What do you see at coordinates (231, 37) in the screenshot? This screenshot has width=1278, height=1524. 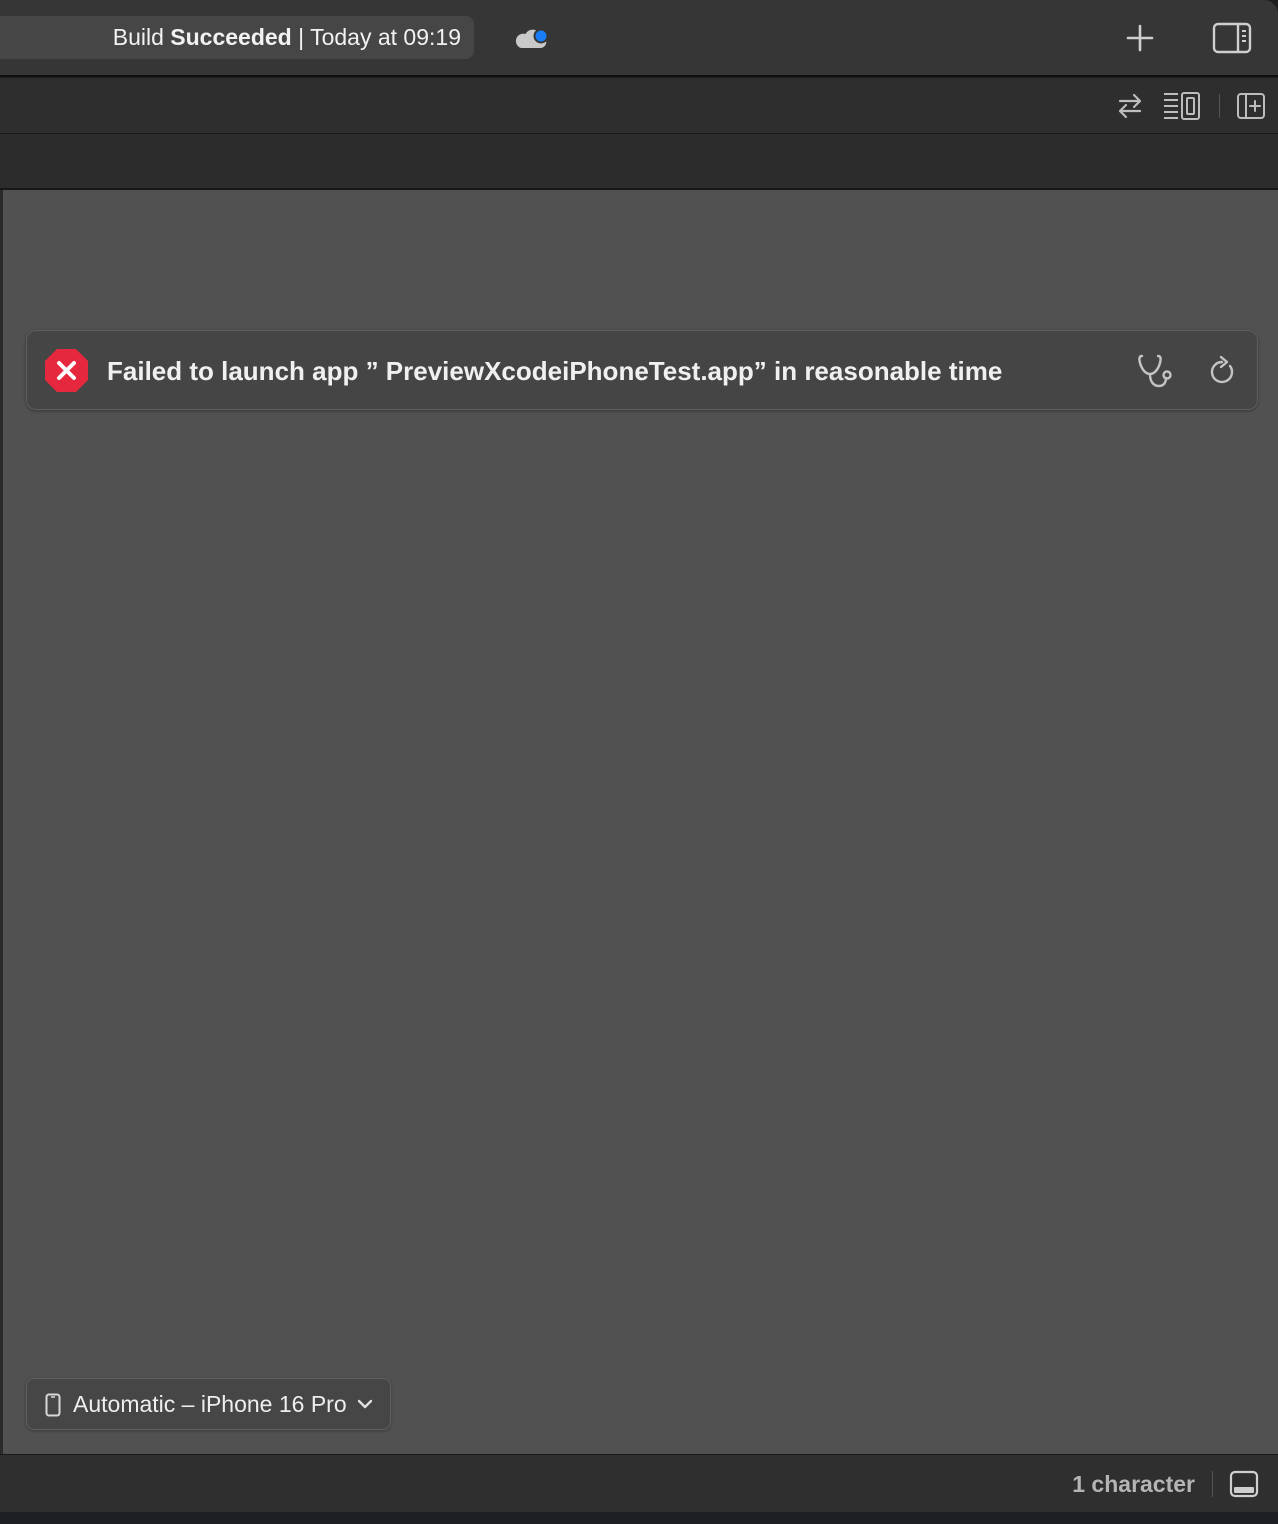 I see `build-status-result: Succeeded` at bounding box center [231, 37].